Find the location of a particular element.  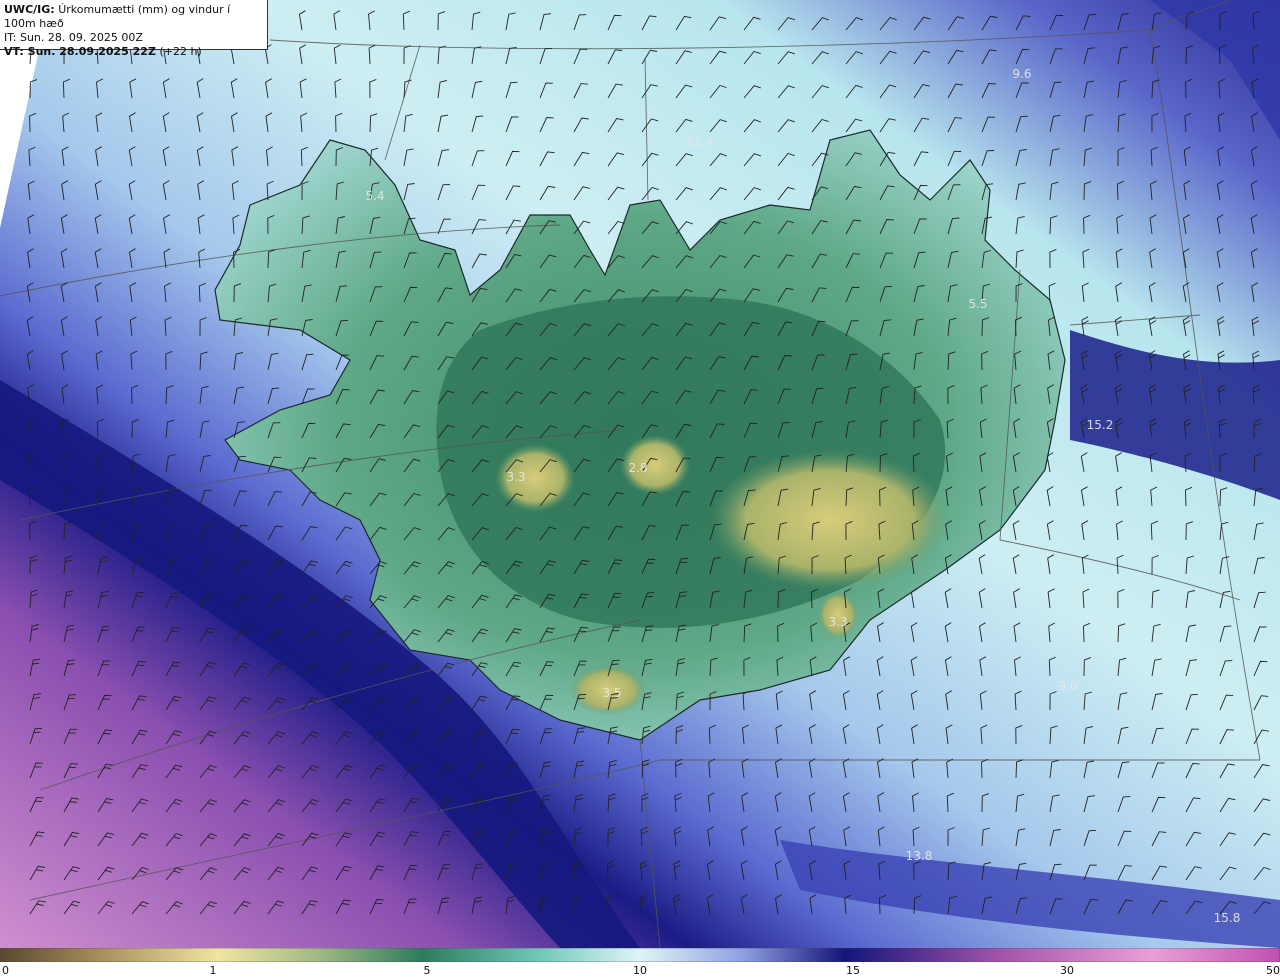

label-south-sea: 13.8 is located at coordinates (919, 856).